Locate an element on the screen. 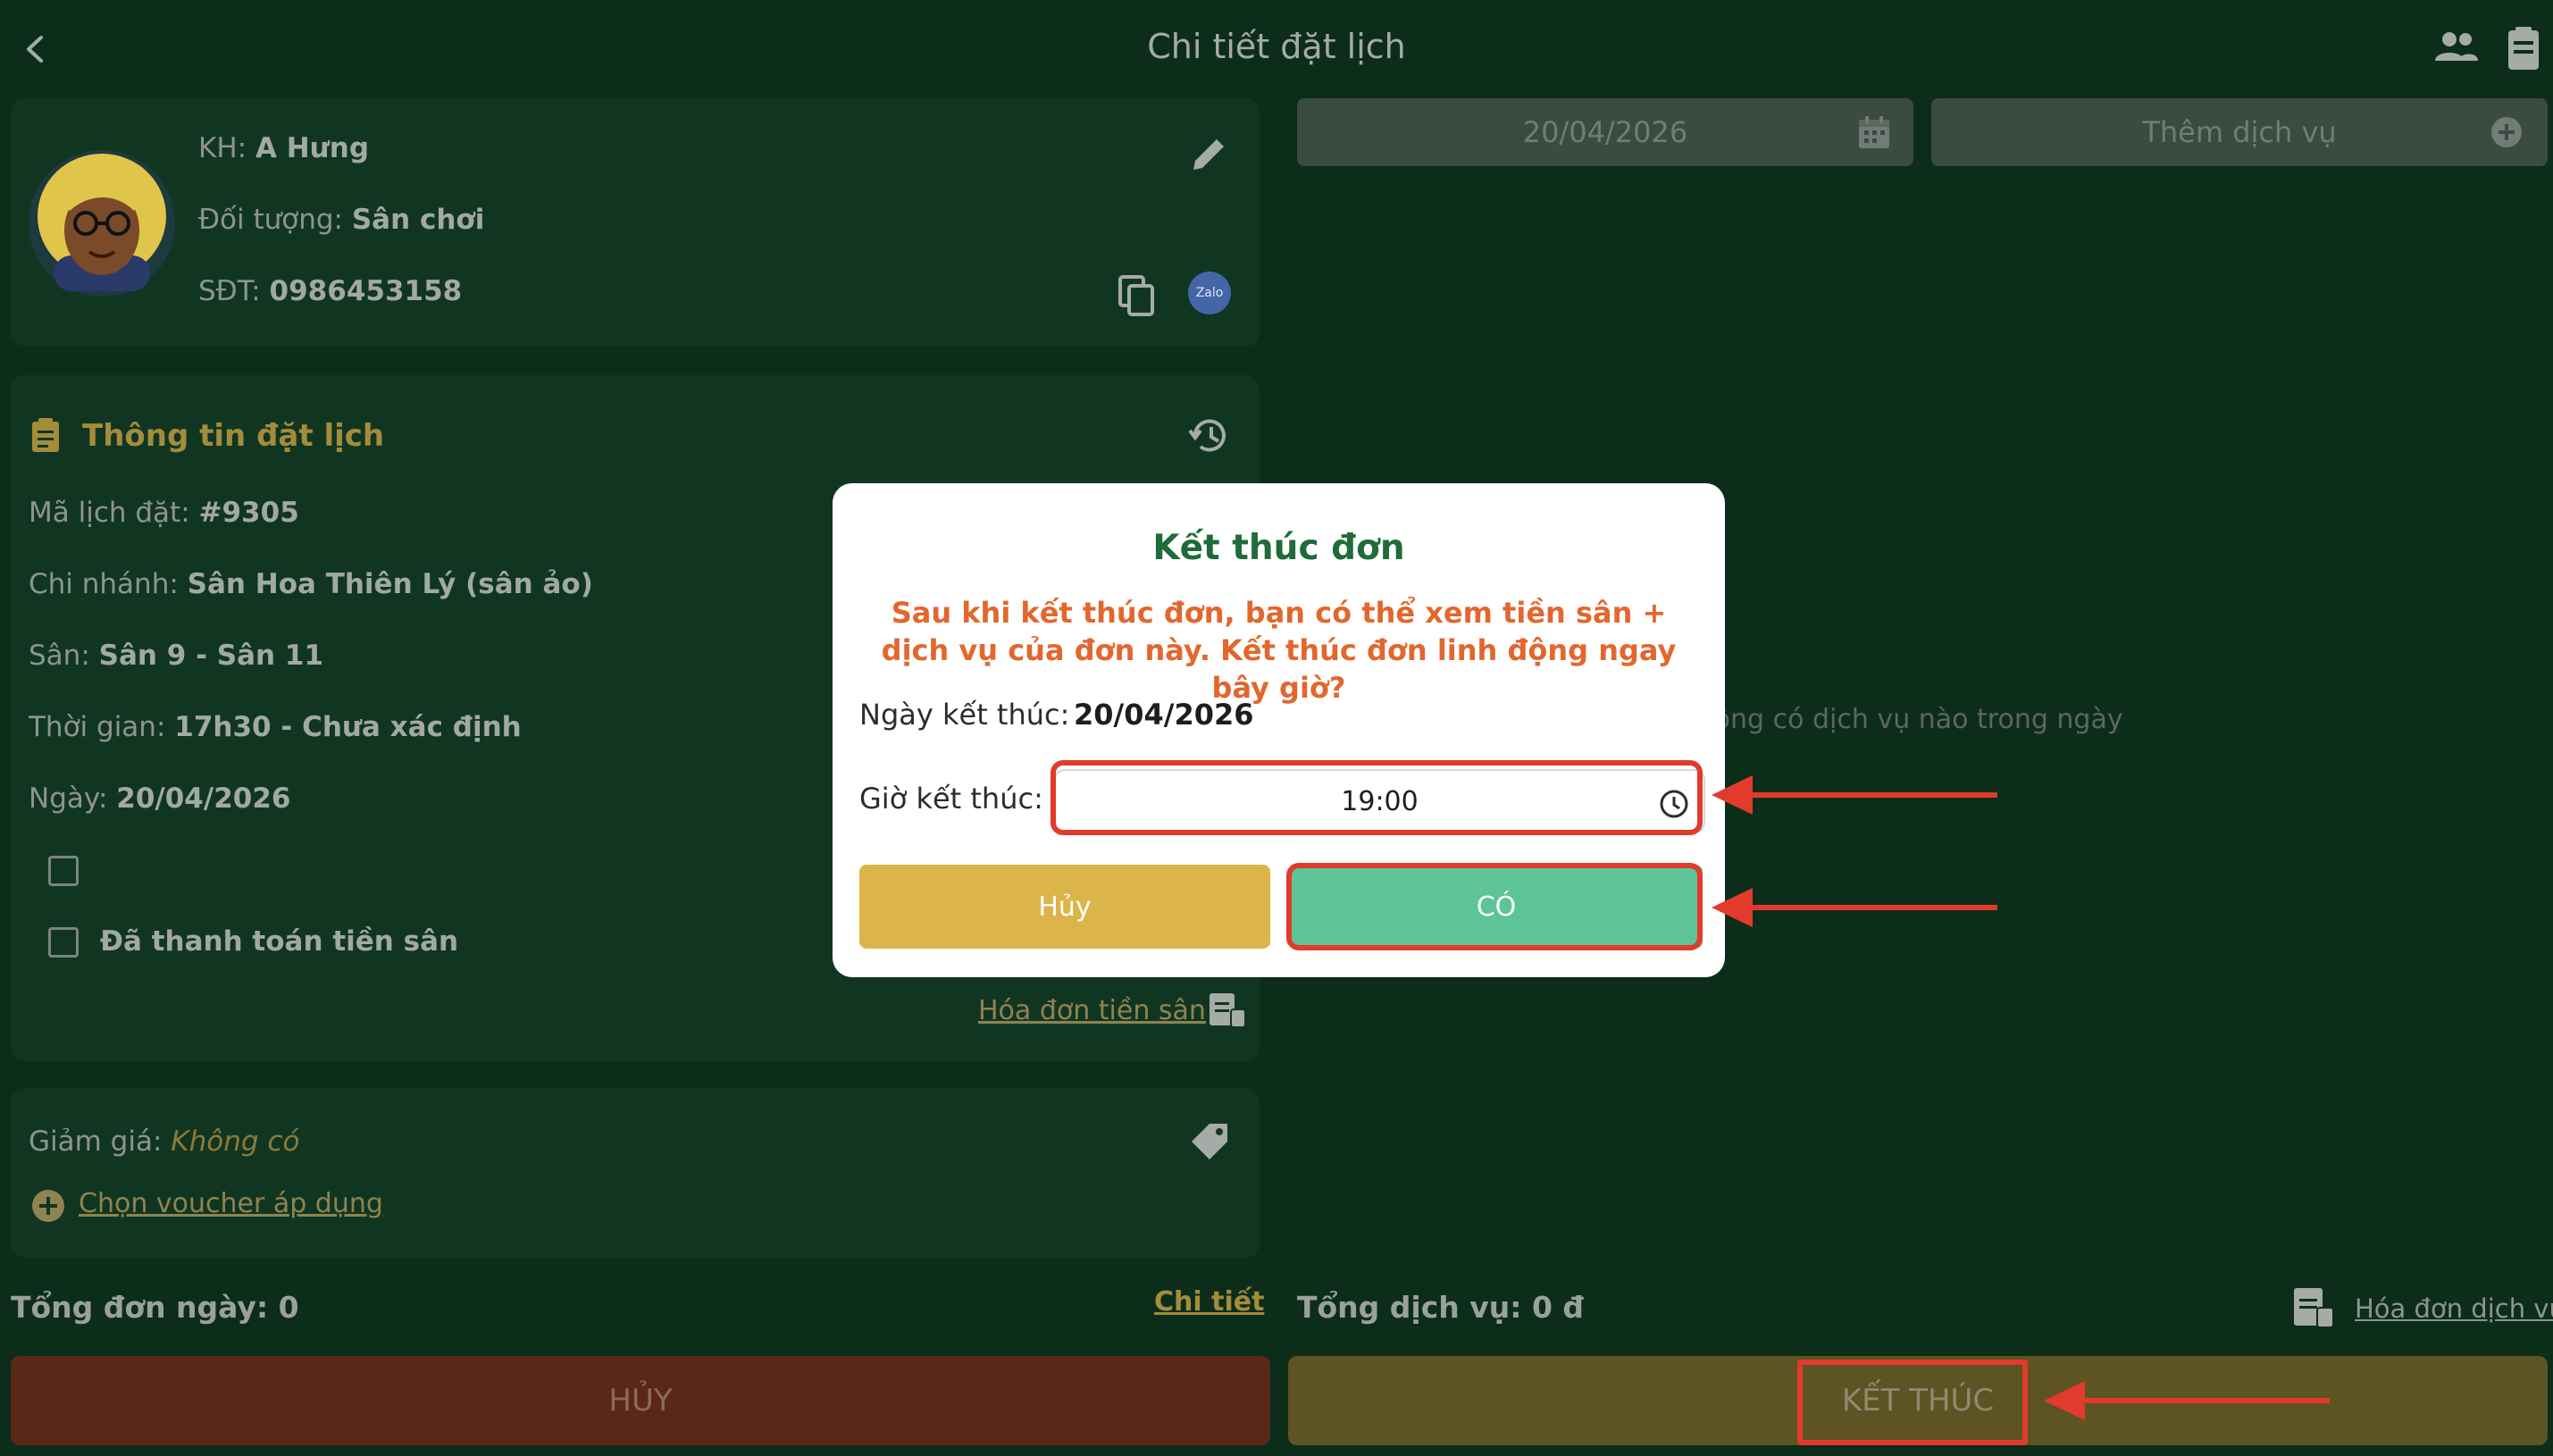  copy-button is located at coordinates (1138, 297).